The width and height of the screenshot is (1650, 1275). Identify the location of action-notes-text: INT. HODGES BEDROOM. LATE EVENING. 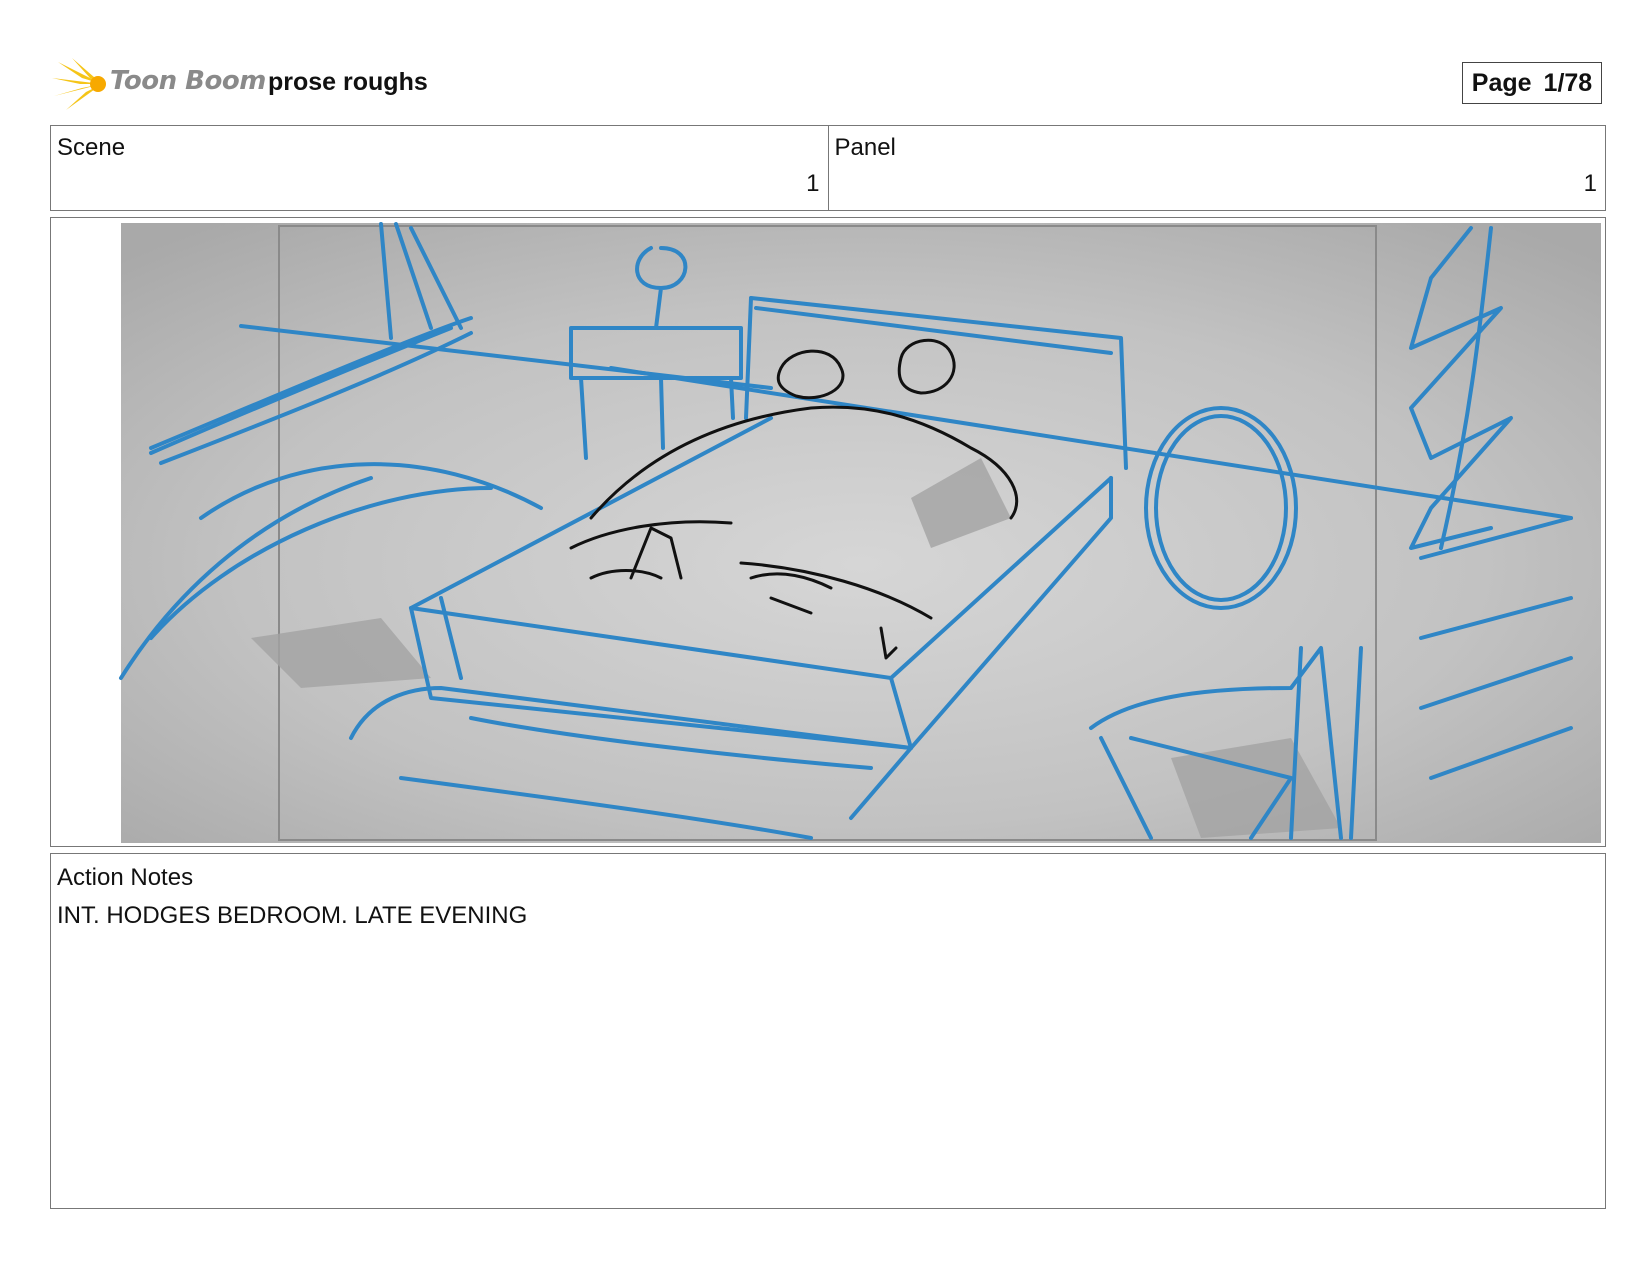
(292, 915).